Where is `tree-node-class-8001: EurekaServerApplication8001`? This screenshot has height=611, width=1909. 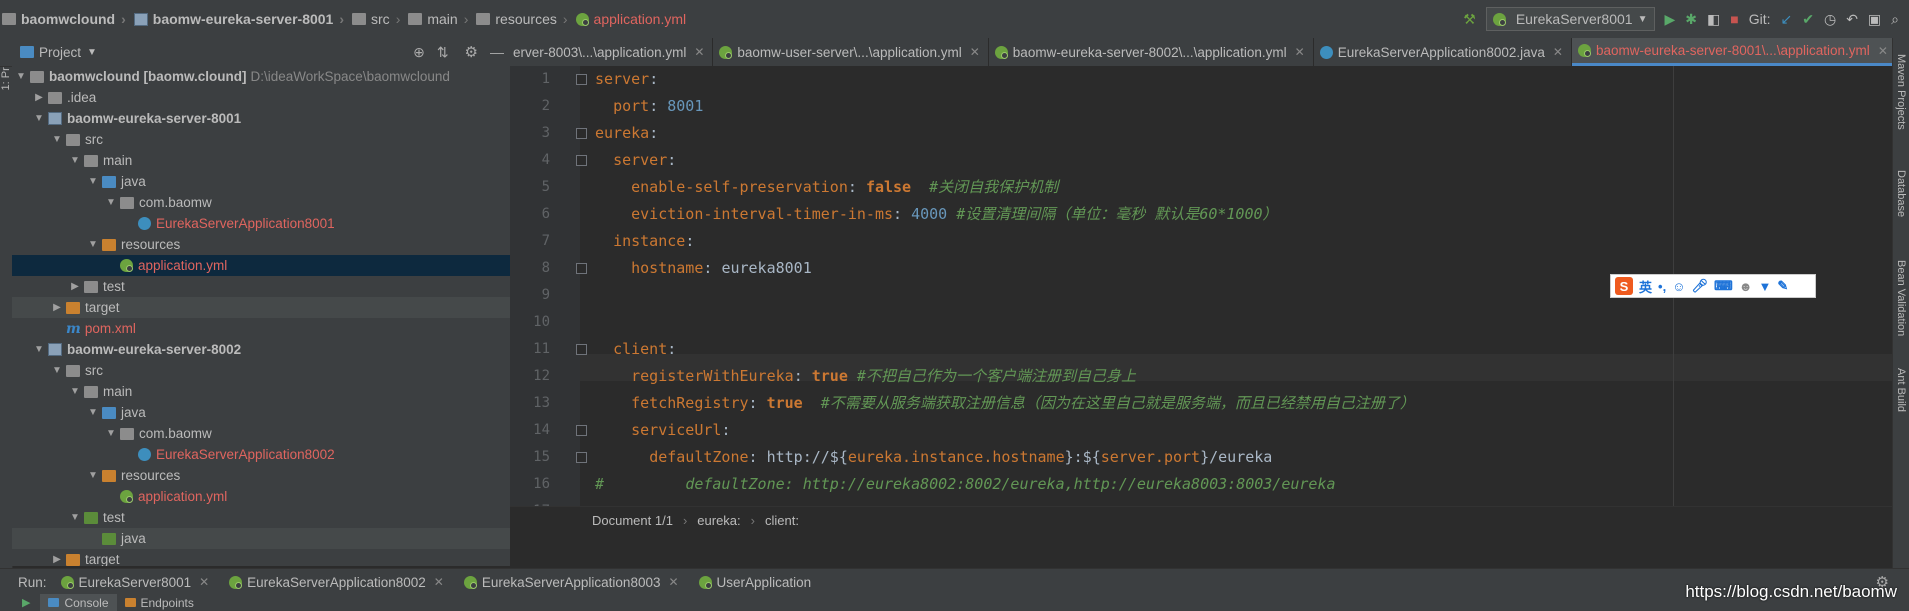
tree-node-class-8001: EurekaServerApplication8001 is located at coordinates (261, 223).